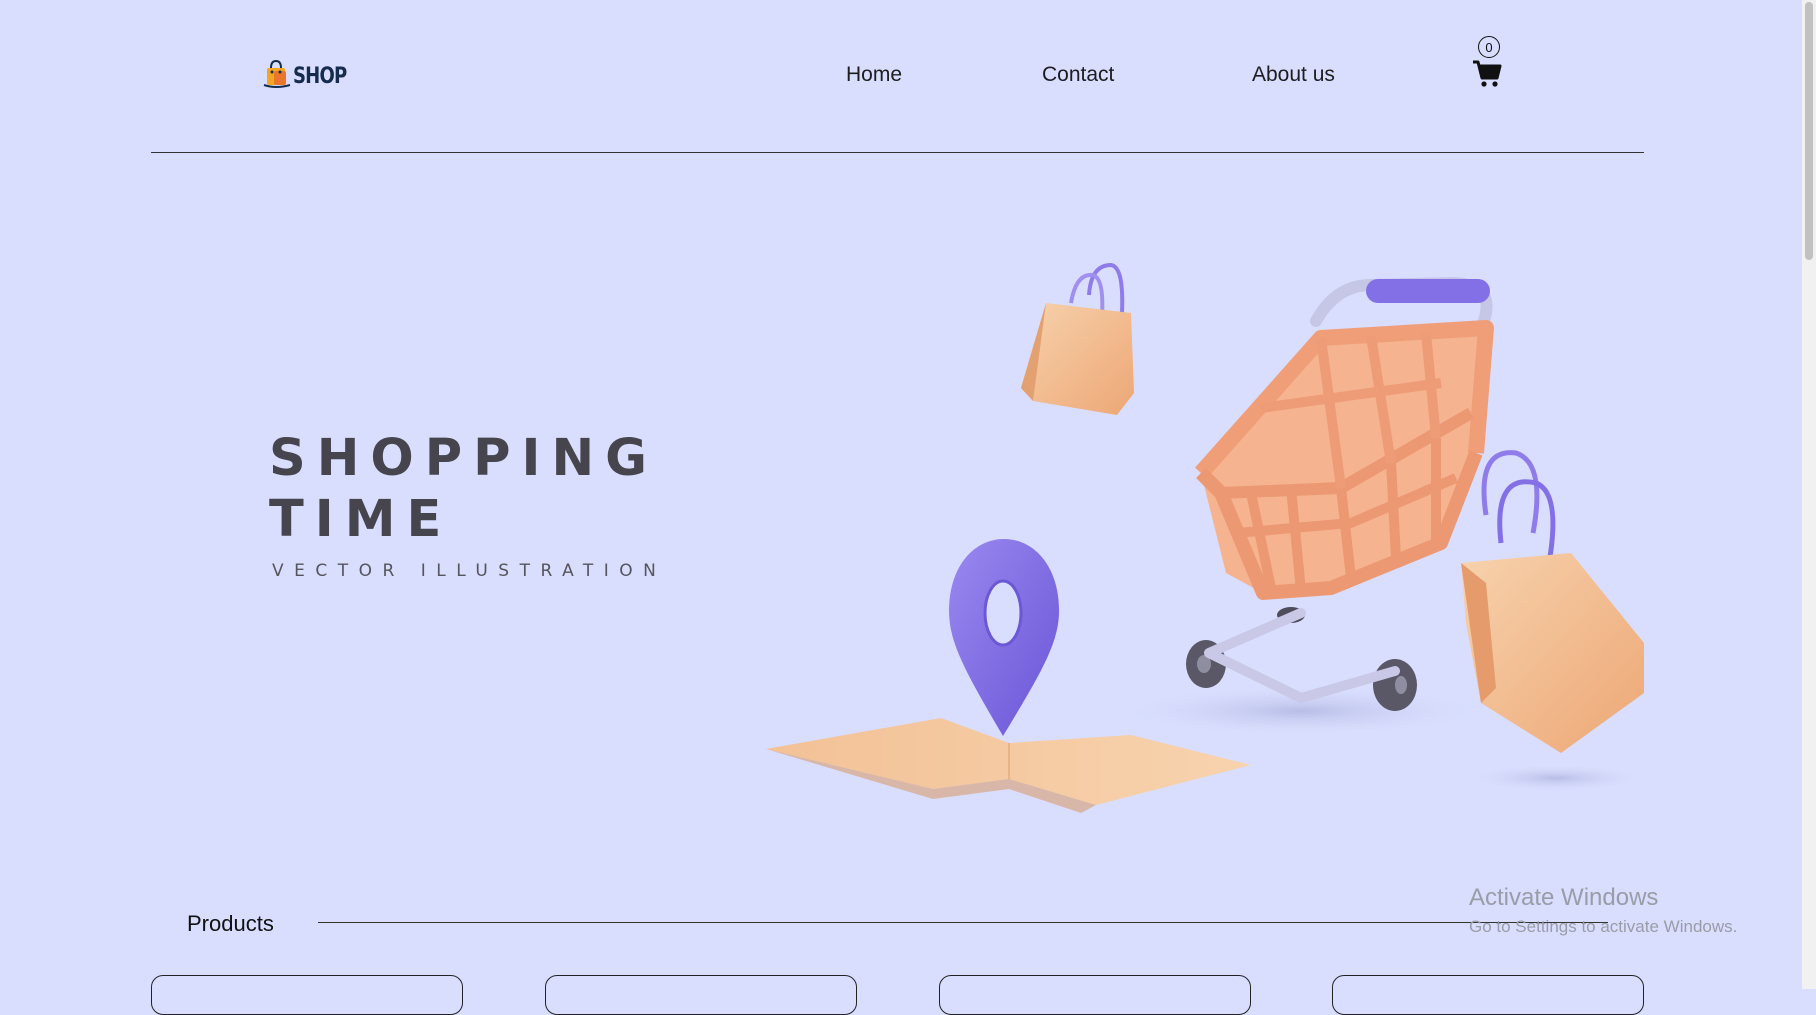  I want to click on page-scrollbar, so click(1809, 494).